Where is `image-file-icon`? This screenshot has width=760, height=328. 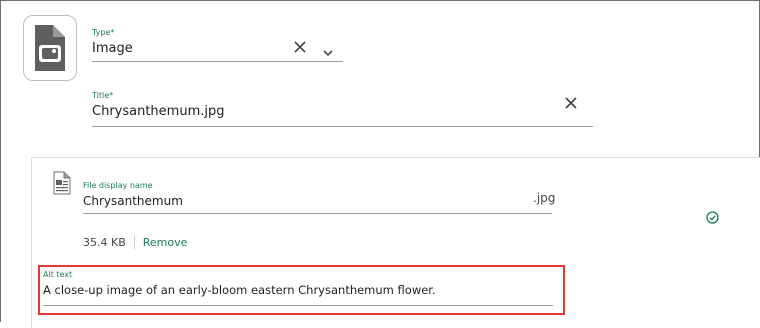 image-file-icon is located at coordinates (50, 48).